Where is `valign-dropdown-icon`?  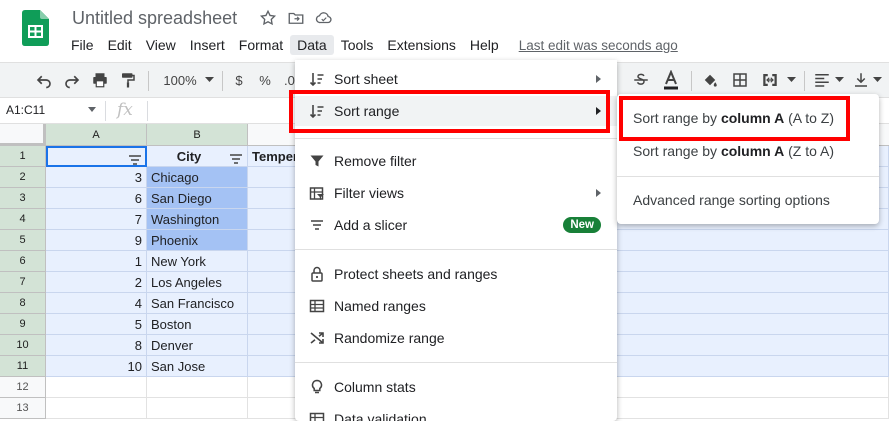 valign-dropdown-icon is located at coordinates (877, 80).